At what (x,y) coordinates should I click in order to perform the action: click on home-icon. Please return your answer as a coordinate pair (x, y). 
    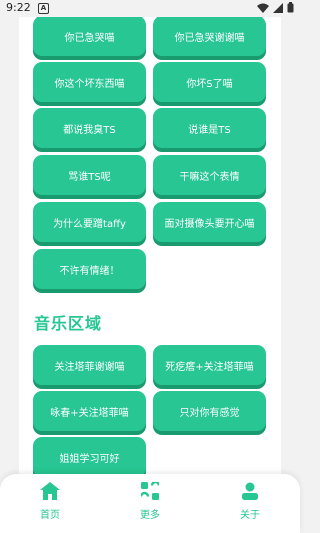
    Looking at the image, I should click on (50, 491).